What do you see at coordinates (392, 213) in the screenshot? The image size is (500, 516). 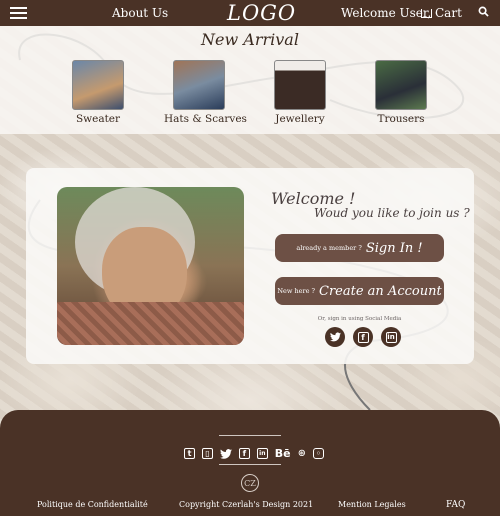 I see `join-question: Woud you like to join us ?` at bounding box center [392, 213].